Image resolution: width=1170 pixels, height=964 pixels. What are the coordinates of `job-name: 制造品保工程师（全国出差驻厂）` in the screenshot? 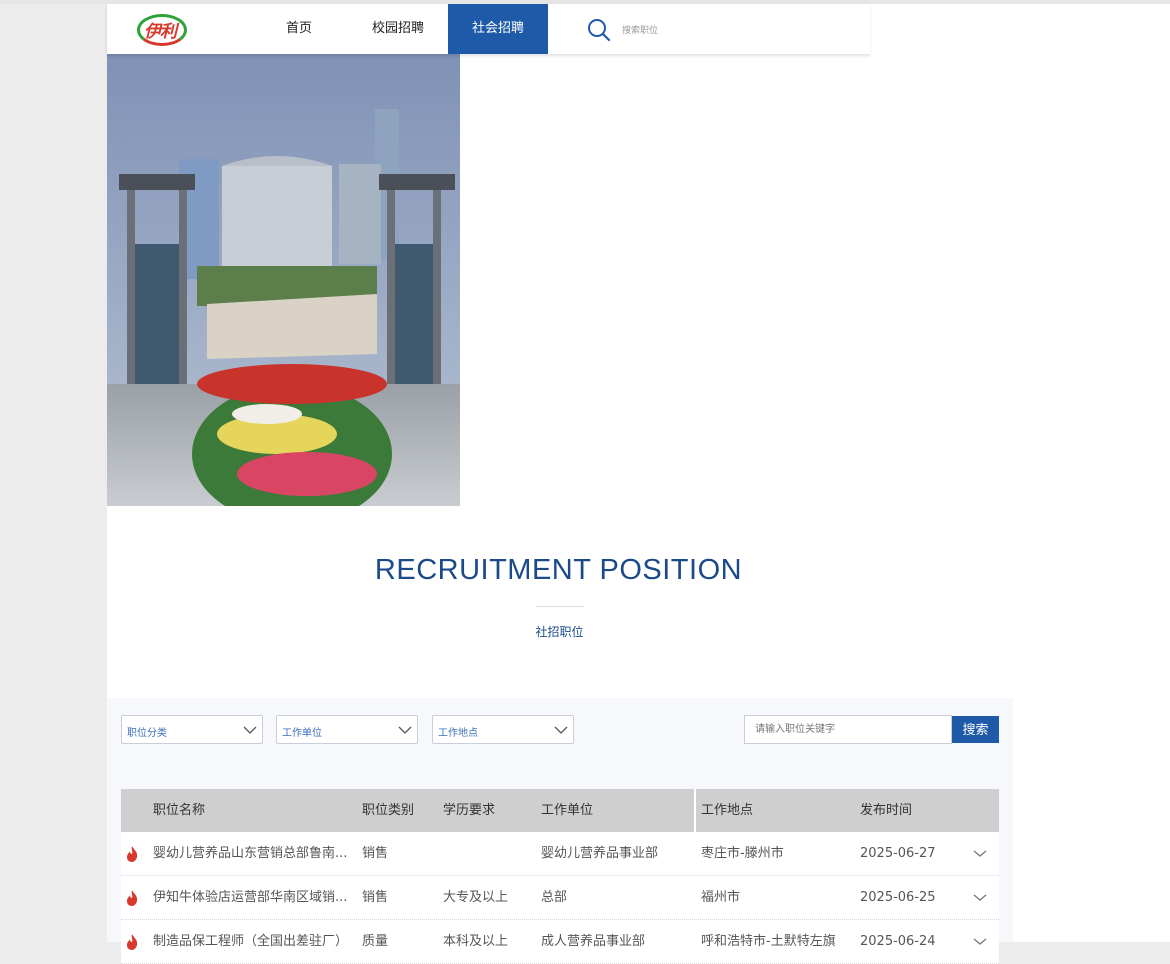 It's located at (253, 942).